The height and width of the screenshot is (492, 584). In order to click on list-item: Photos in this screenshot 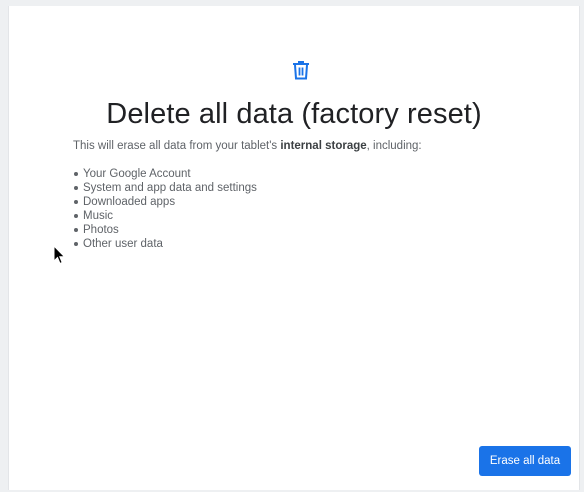, I will do `click(165, 230)`.